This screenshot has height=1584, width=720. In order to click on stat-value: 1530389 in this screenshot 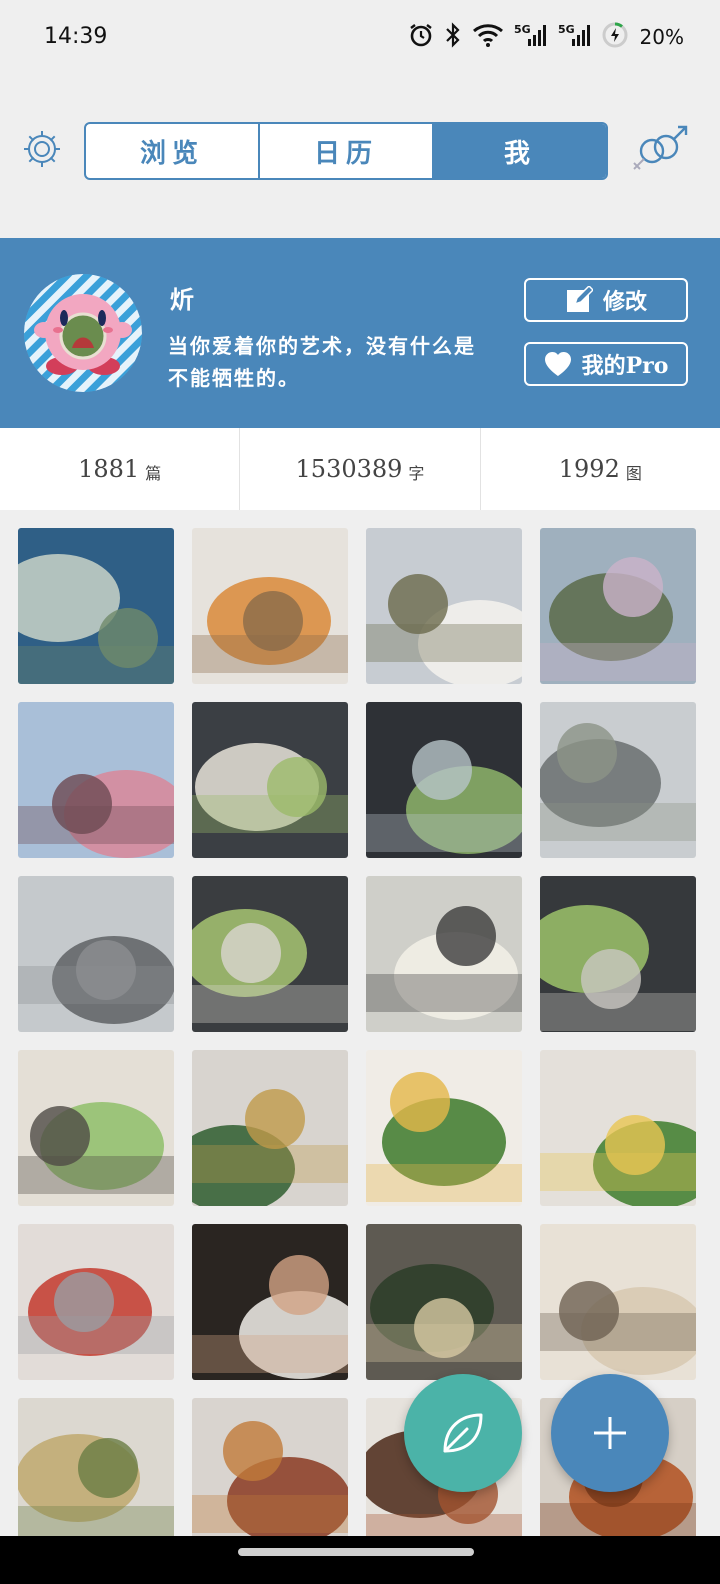, I will do `click(349, 469)`.